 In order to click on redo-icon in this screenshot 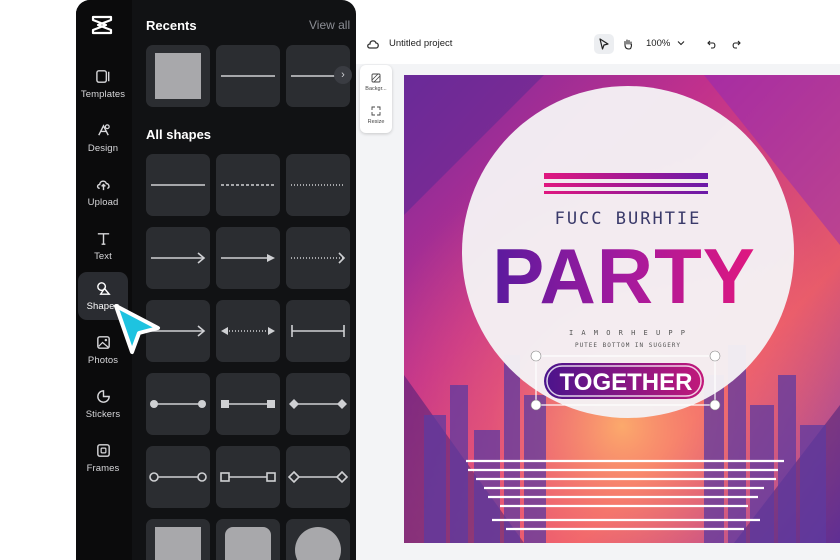, I will do `click(736, 44)`.